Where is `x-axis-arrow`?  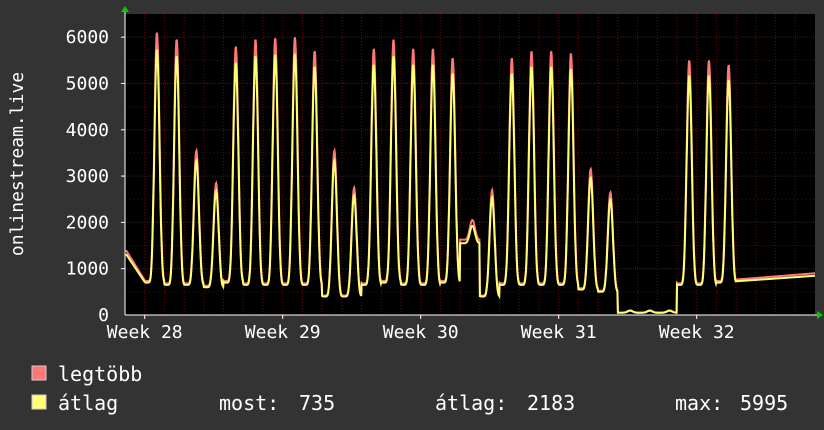
x-axis-arrow is located at coordinates (820, 315).